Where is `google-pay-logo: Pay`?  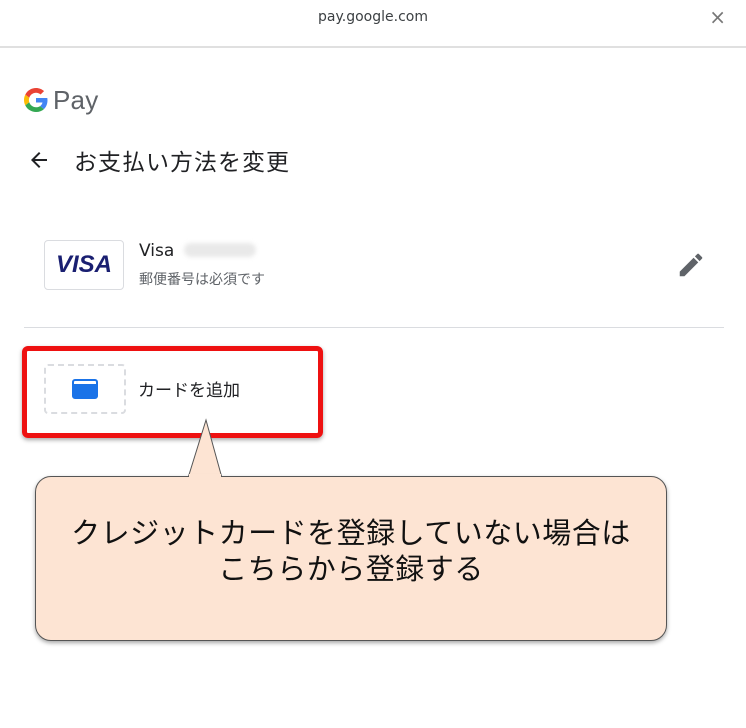
google-pay-logo: Pay is located at coordinates (61, 100).